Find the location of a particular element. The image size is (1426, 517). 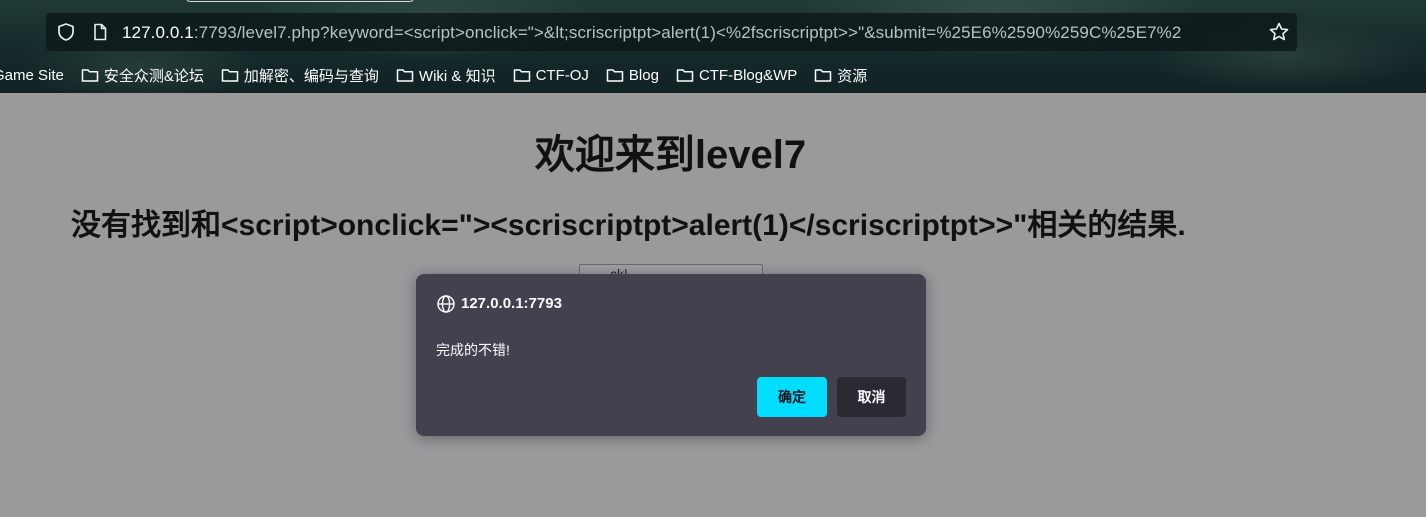

bookmark-wiki: Wiki & 知识 is located at coordinates (446, 75).